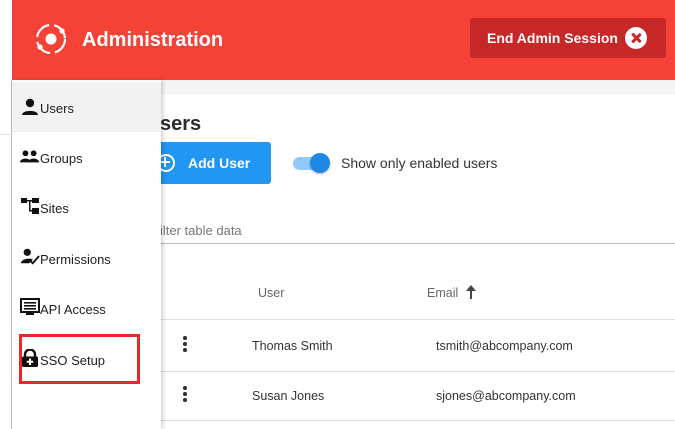  Describe the element at coordinates (442, 293) in the screenshot. I see `column-header-email: Email` at that location.